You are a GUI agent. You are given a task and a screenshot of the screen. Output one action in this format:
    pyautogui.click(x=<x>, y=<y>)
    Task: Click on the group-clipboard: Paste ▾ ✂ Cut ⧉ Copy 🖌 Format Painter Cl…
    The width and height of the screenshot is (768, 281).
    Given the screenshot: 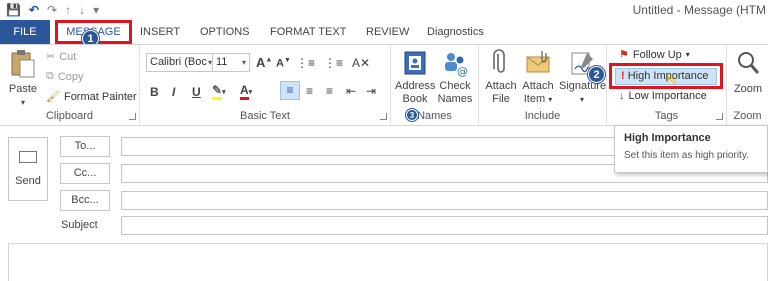 What is the action you would take?
    pyautogui.click(x=70, y=85)
    